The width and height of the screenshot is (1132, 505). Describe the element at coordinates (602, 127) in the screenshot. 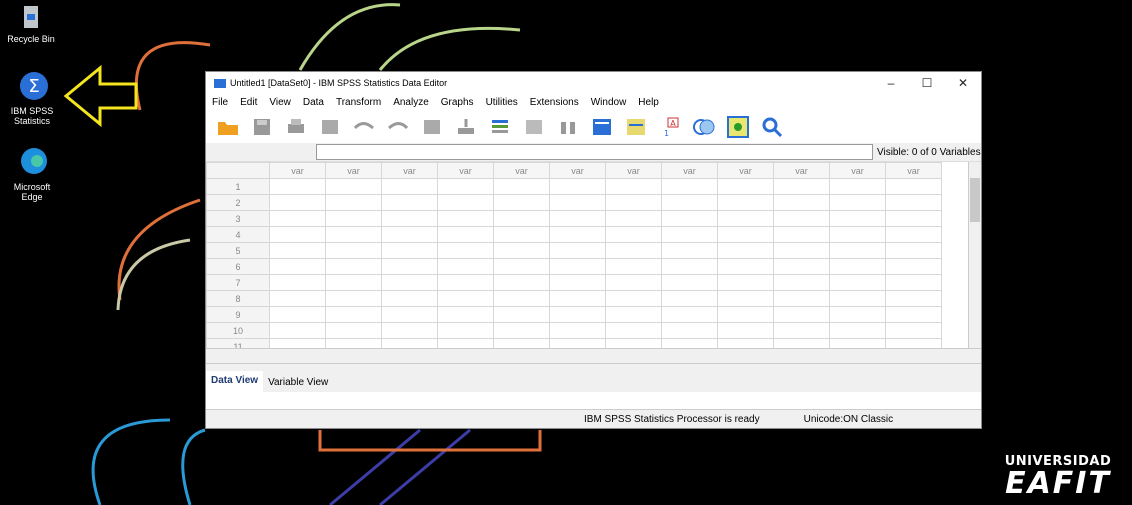

I see `insert-cases-icon` at that location.